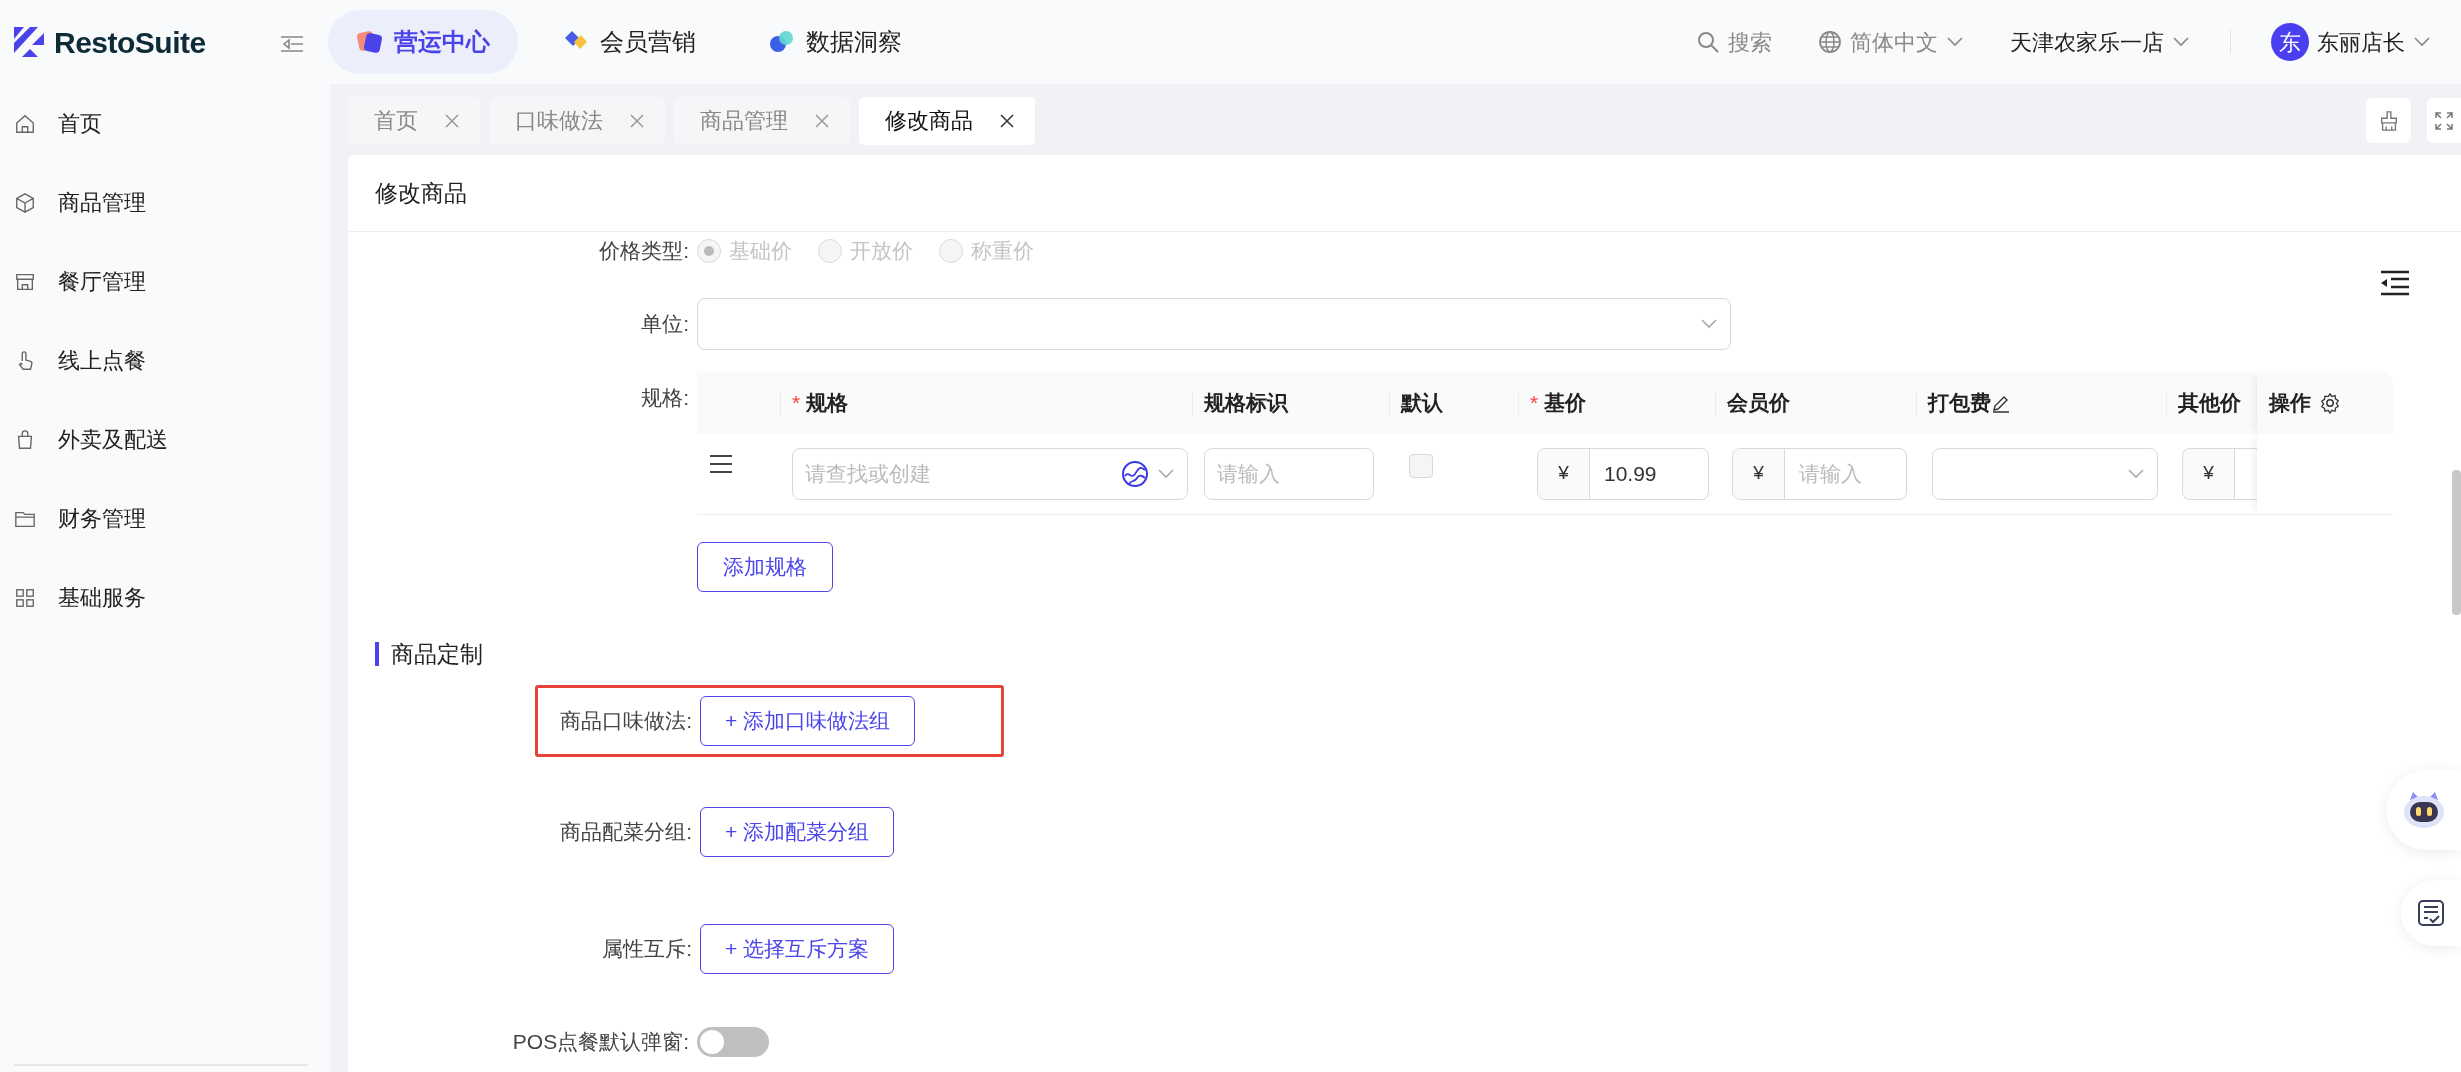  Describe the element at coordinates (626, 721) in the screenshot. I see `field-label: 商品口味做法:` at that location.